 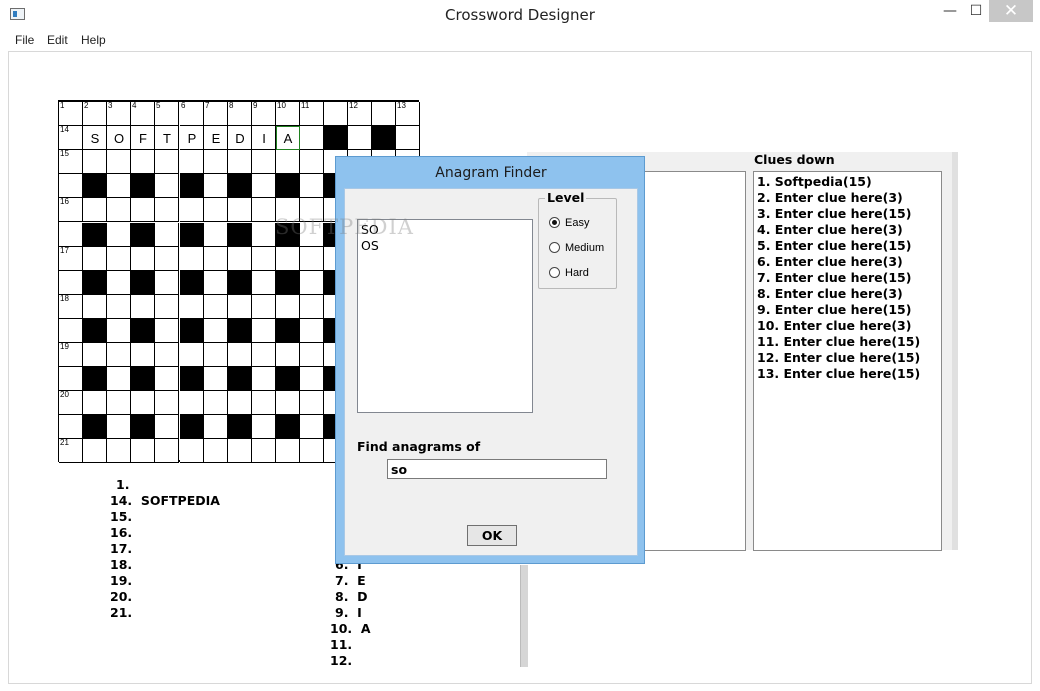 What do you see at coordinates (370, 245) in the screenshot?
I see `anagram-result-item: OS` at bounding box center [370, 245].